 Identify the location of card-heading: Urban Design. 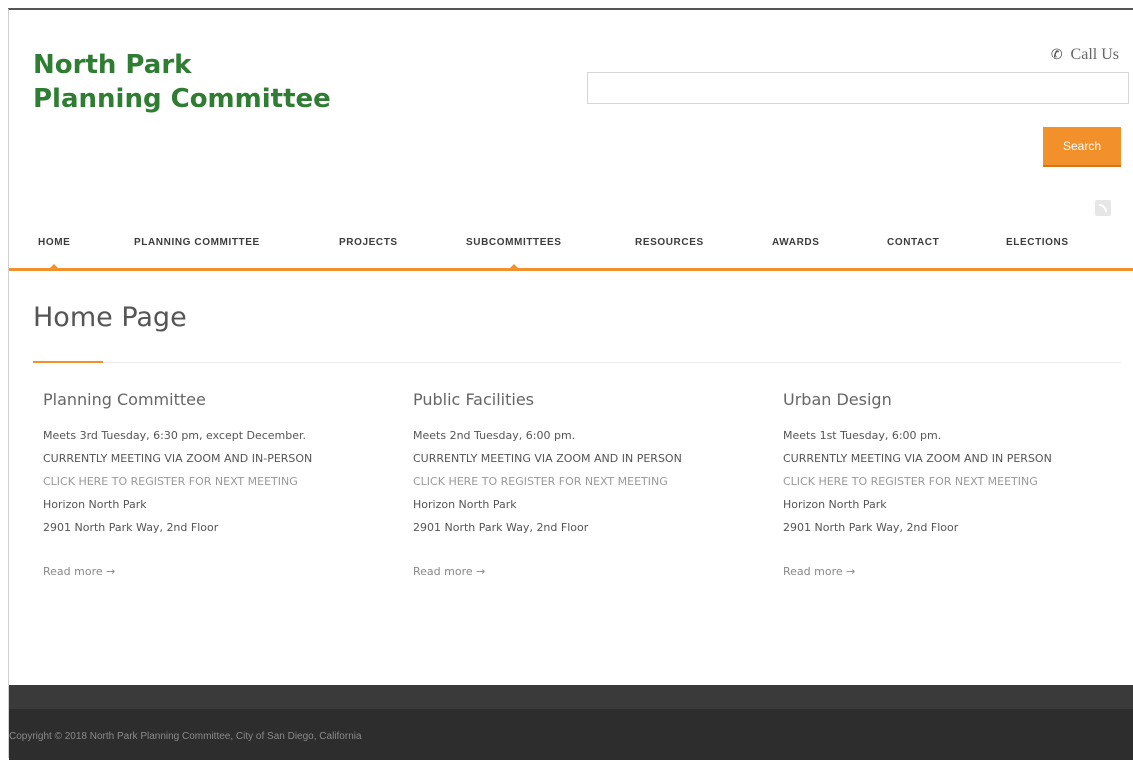
(837, 399).